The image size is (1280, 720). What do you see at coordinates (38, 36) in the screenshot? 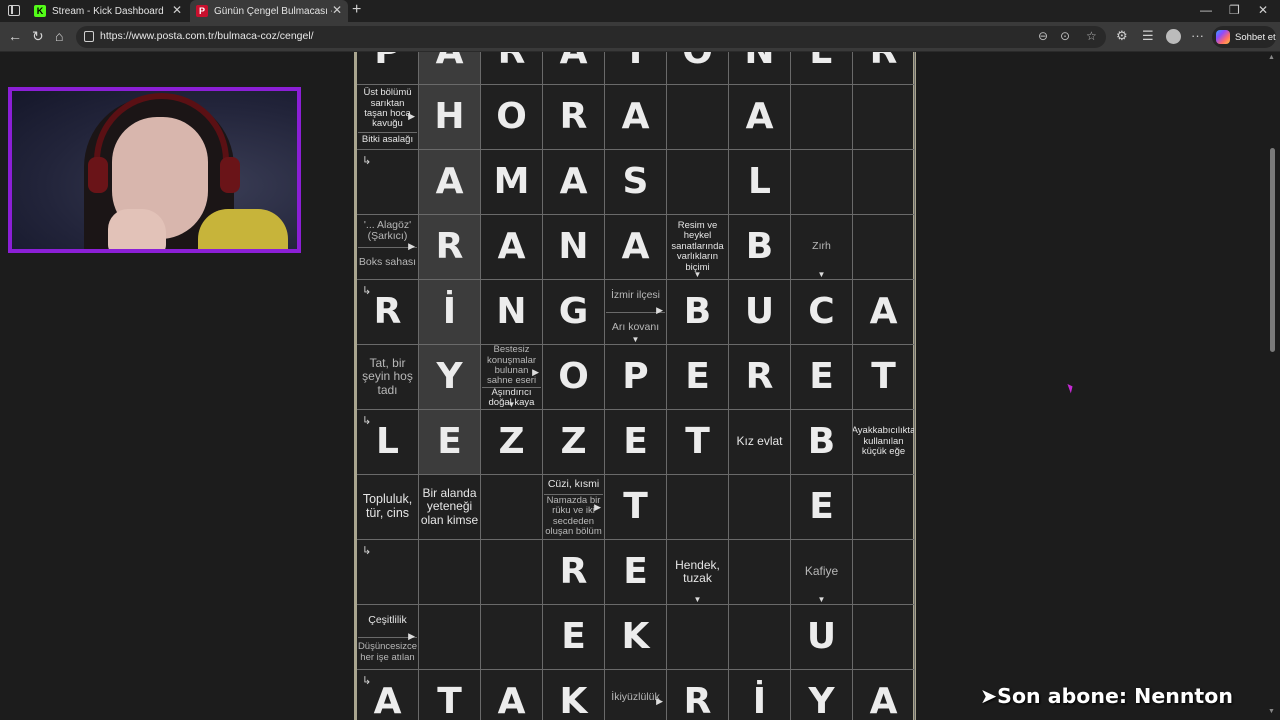
I see `reload-icon: ↻` at bounding box center [38, 36].